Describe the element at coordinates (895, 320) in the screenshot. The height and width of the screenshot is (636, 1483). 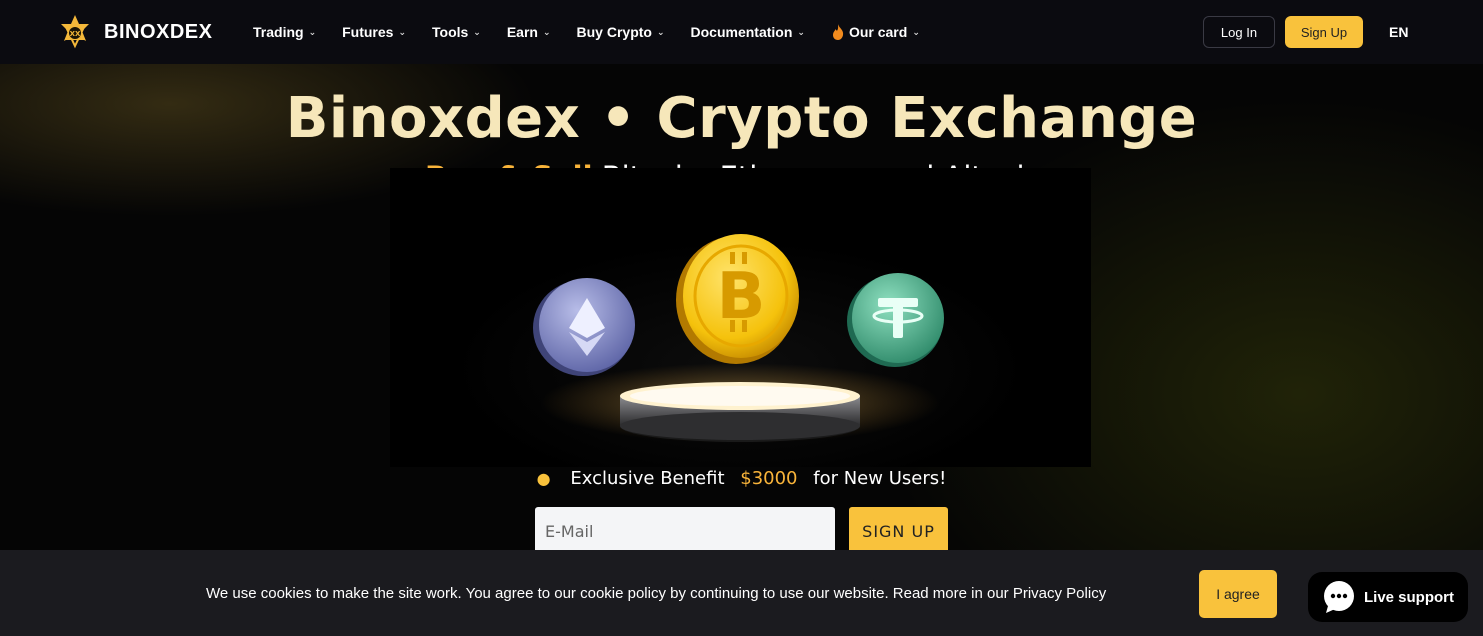
I see `tether-coin-icon` at that location.